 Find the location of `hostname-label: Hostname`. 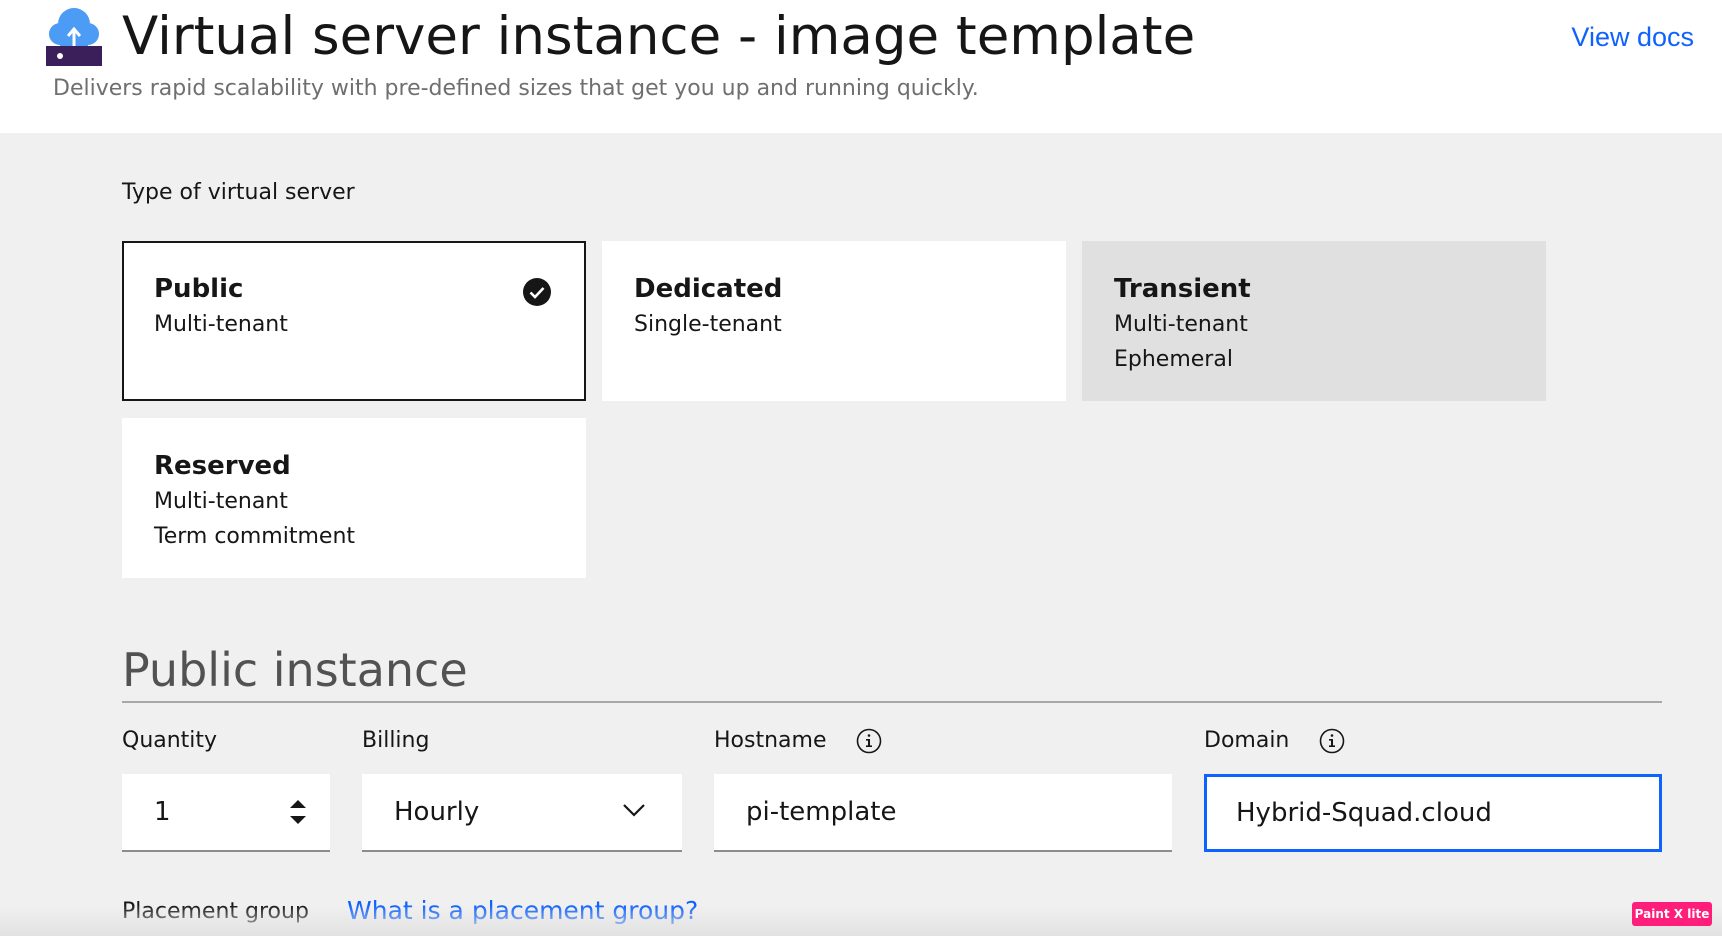

hostname-label: Hostname is located at coordinates (770, 740).